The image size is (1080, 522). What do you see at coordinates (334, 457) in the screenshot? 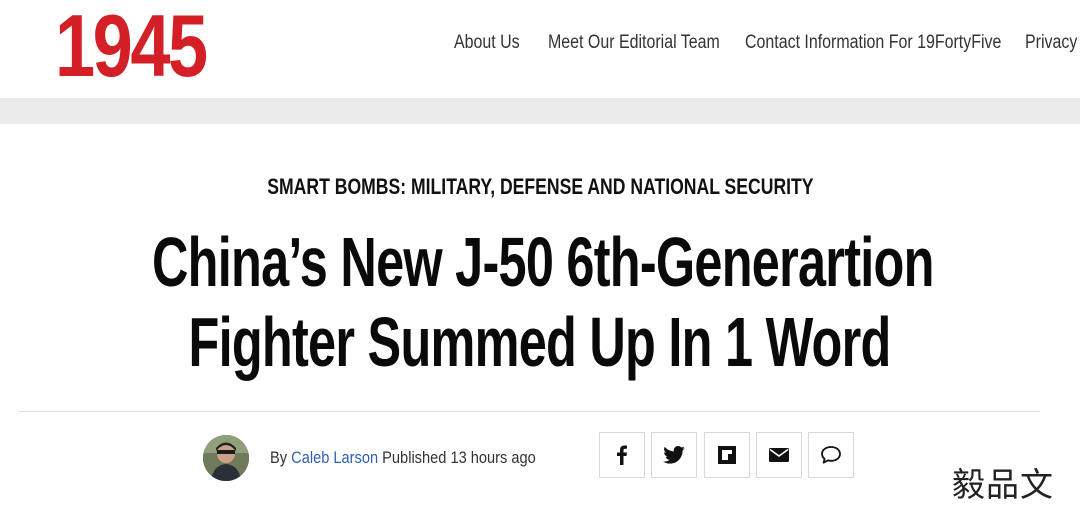
I see `author-link: Caleb Larson` at bounding box center [334, 457].